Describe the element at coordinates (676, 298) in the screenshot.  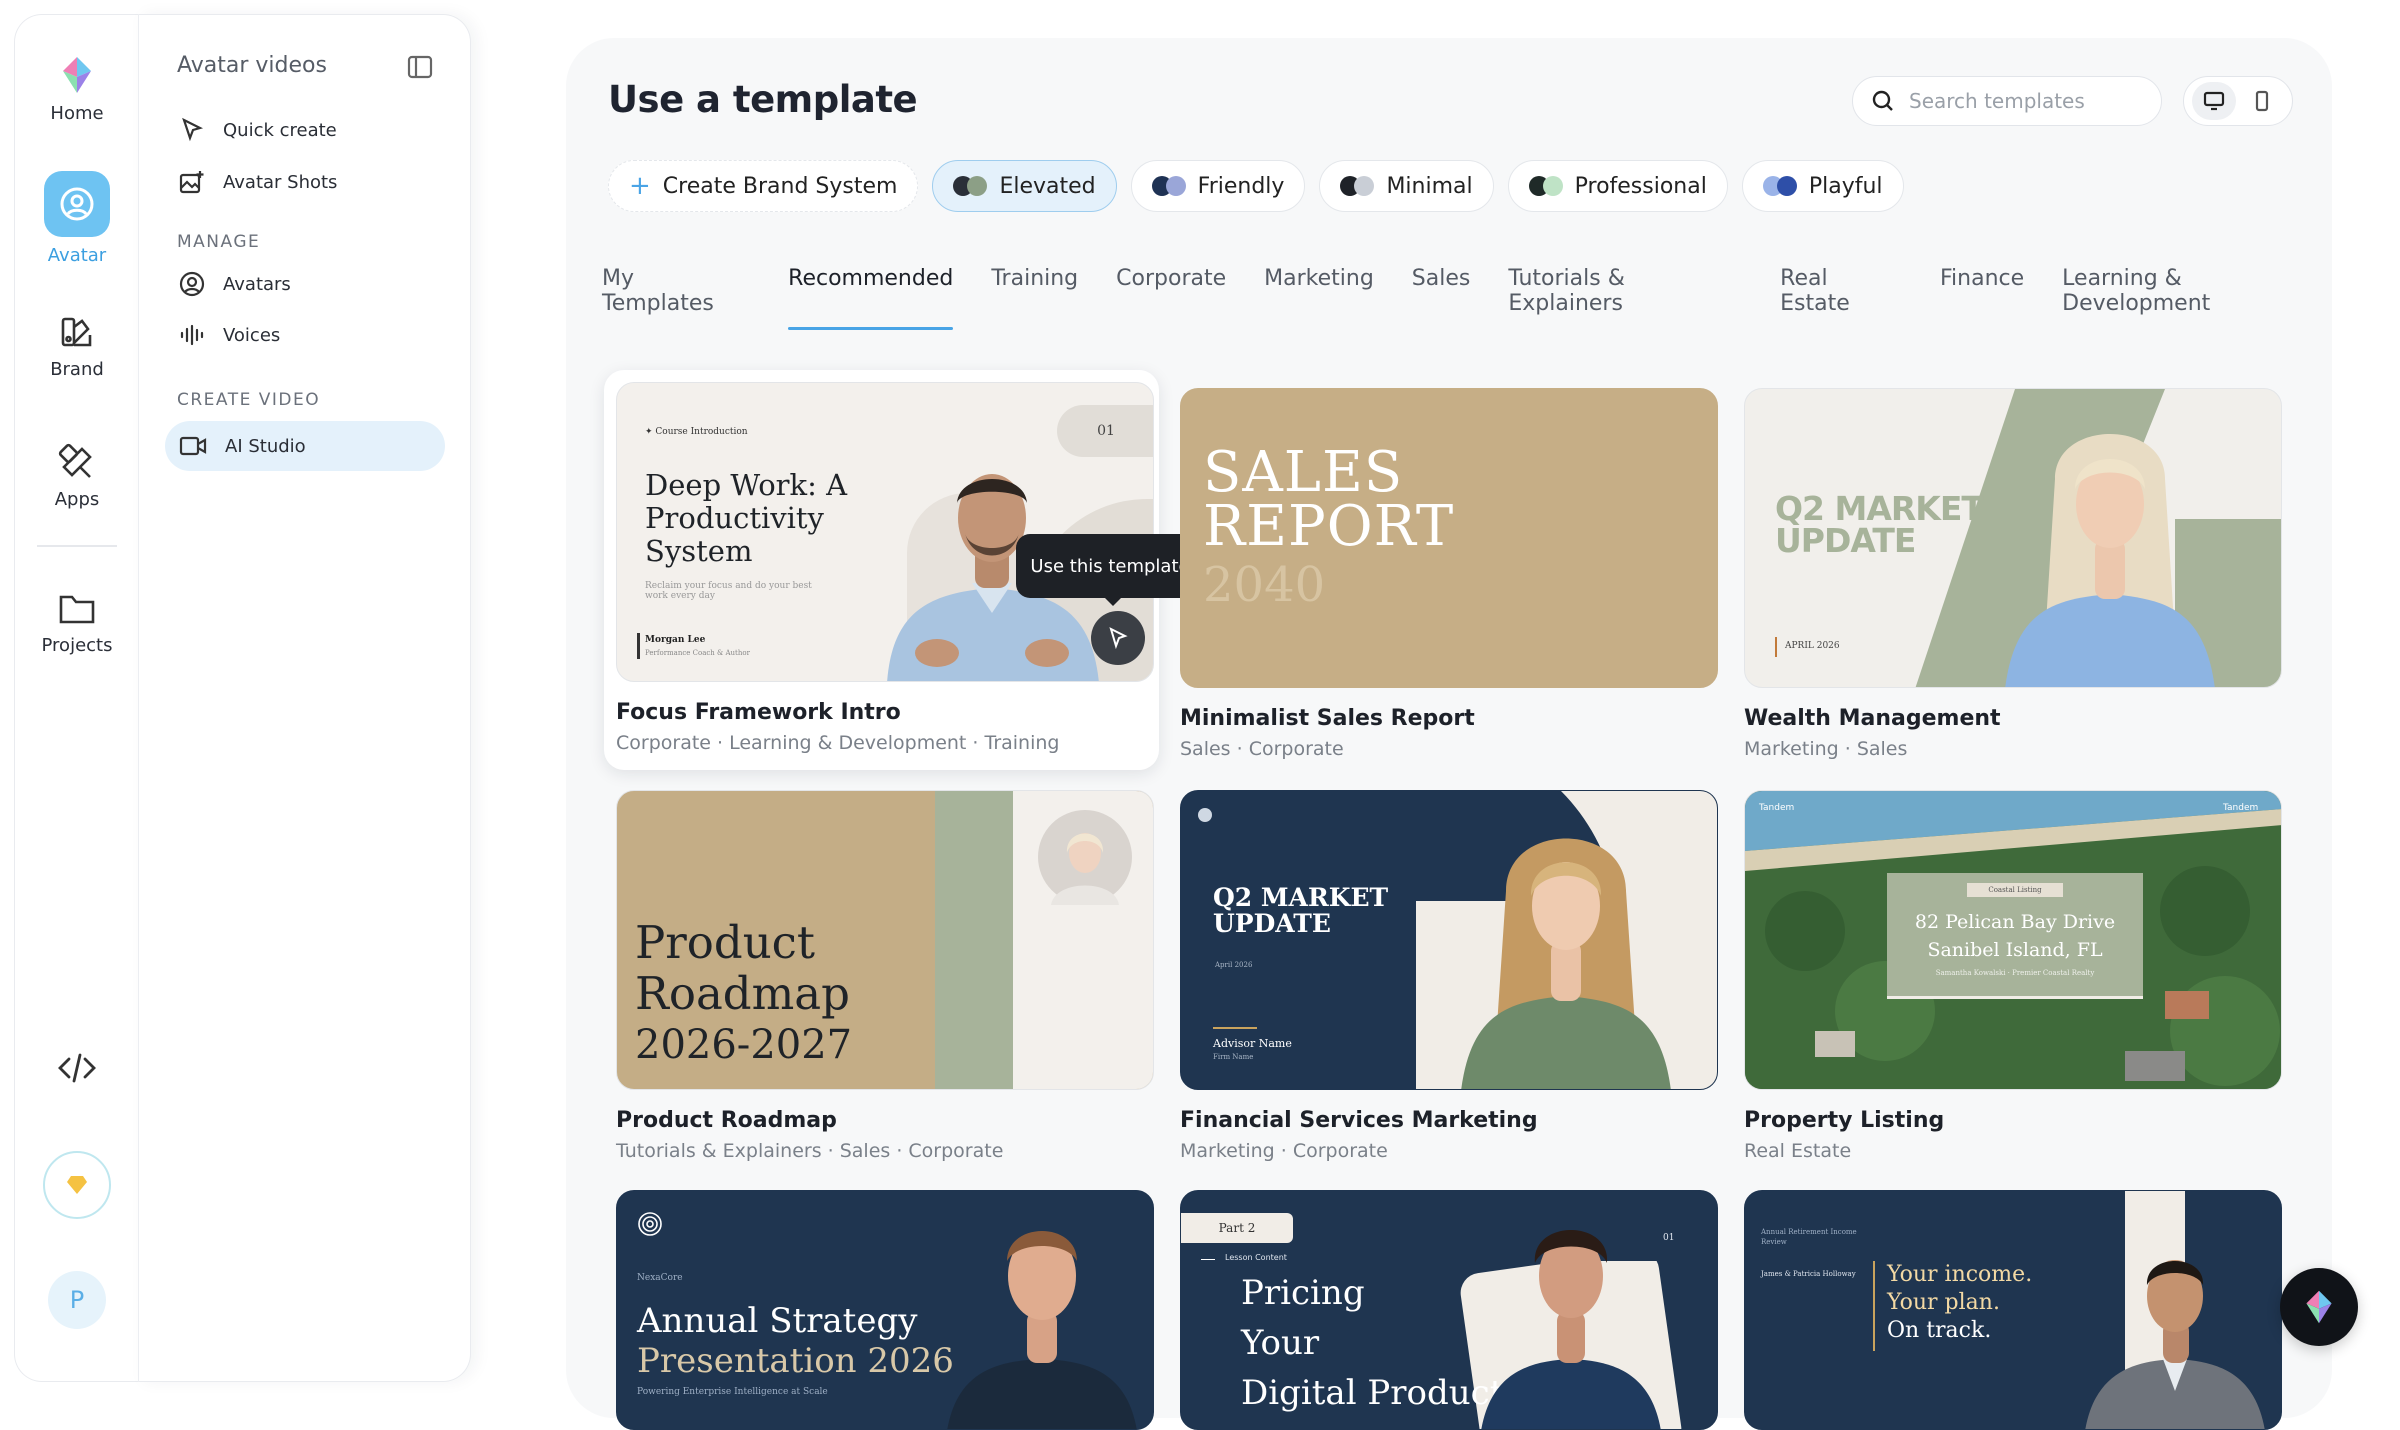
I see `tab-my-templates: My Templates` at that location.